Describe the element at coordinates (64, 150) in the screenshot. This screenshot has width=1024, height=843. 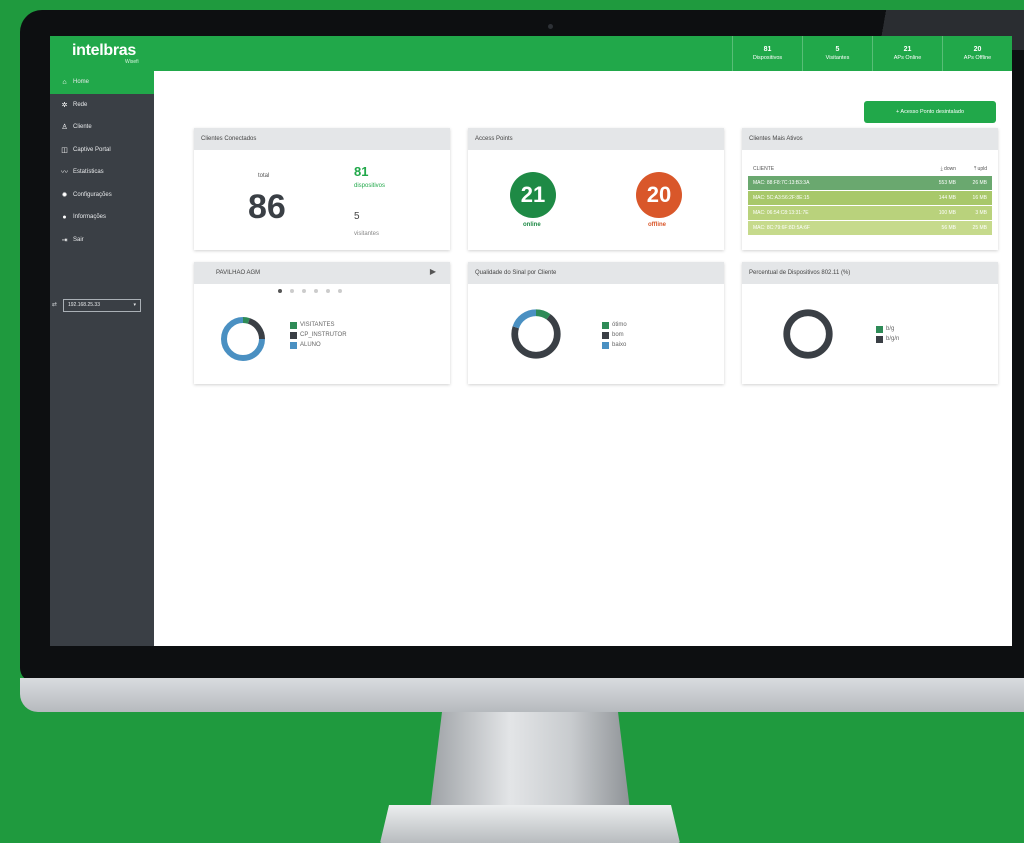
I see `portal-icon: ◫` at that location.